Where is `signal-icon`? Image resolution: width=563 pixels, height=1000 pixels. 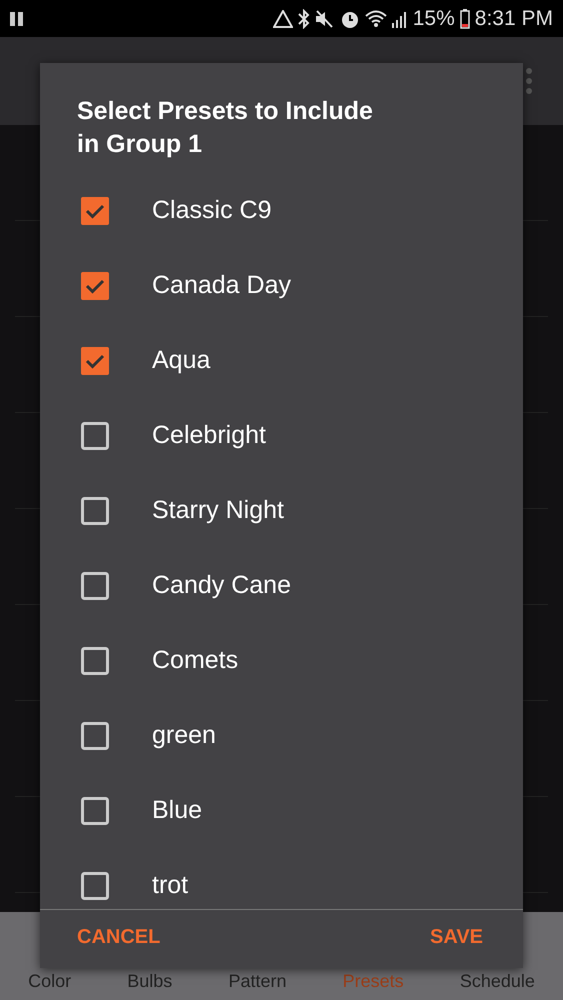 signal-icon is located at coordinates (400, 19).